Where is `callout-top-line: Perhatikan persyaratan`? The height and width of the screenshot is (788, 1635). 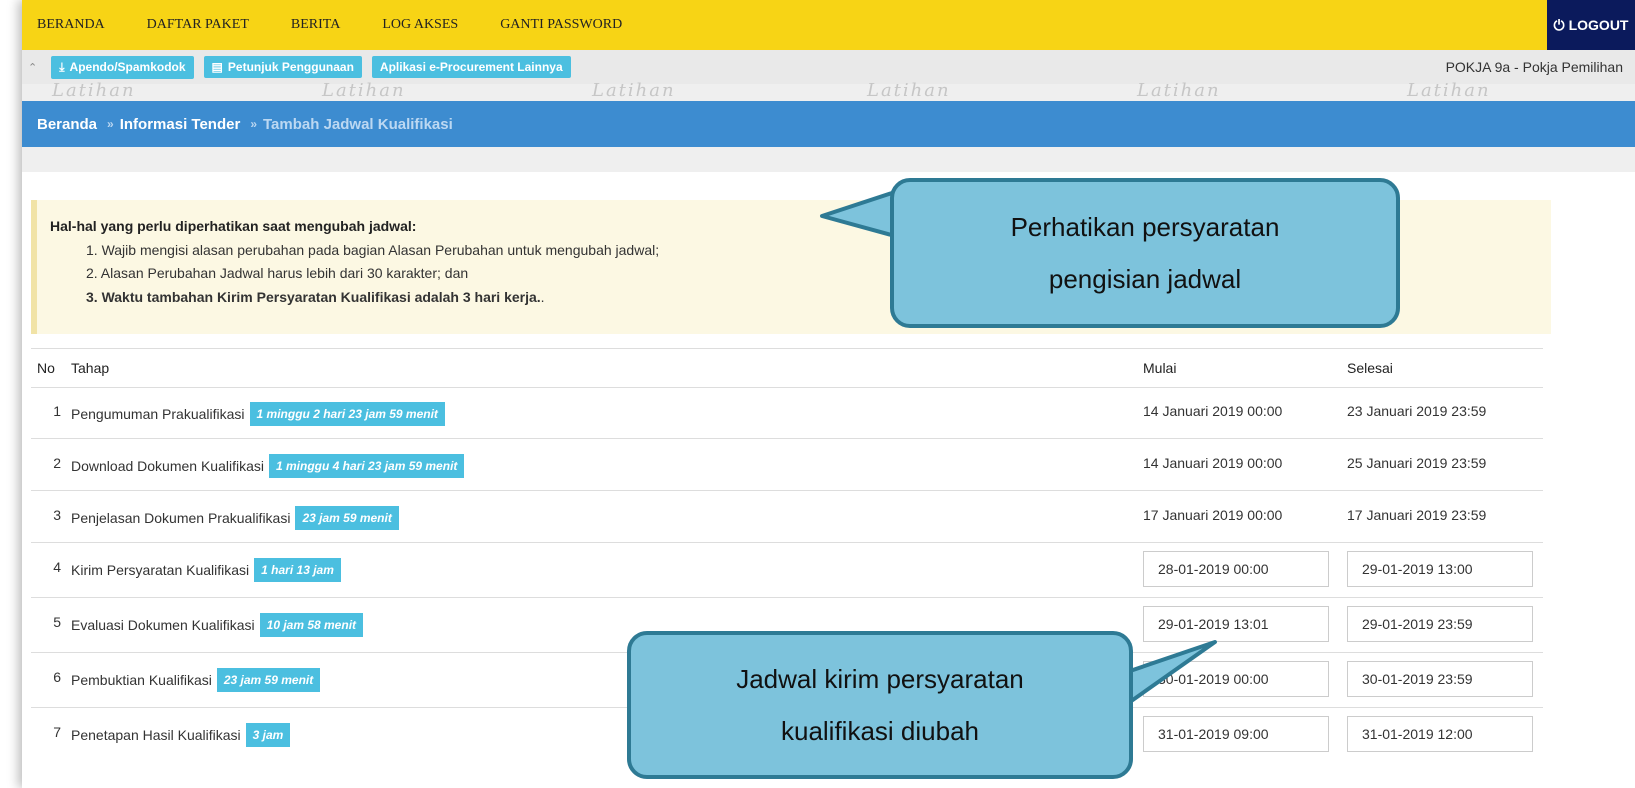 callout-top-line: Perhatikan persyaratan is located at coordinates (1145, 227).